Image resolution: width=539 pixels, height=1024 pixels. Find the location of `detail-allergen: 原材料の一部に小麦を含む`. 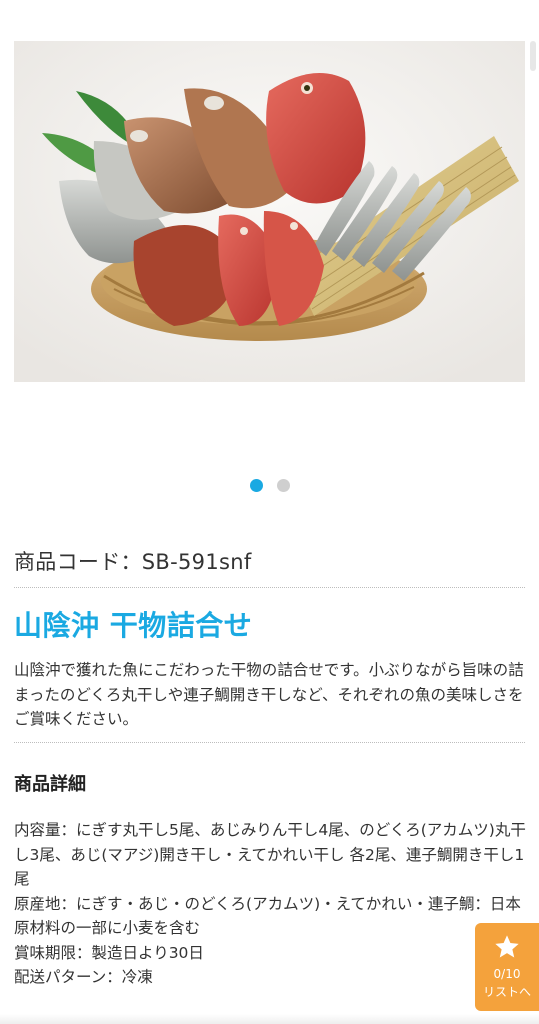

detail-allergen: 原材料の一部に小麦を含む is located at coordinates (107, 928).